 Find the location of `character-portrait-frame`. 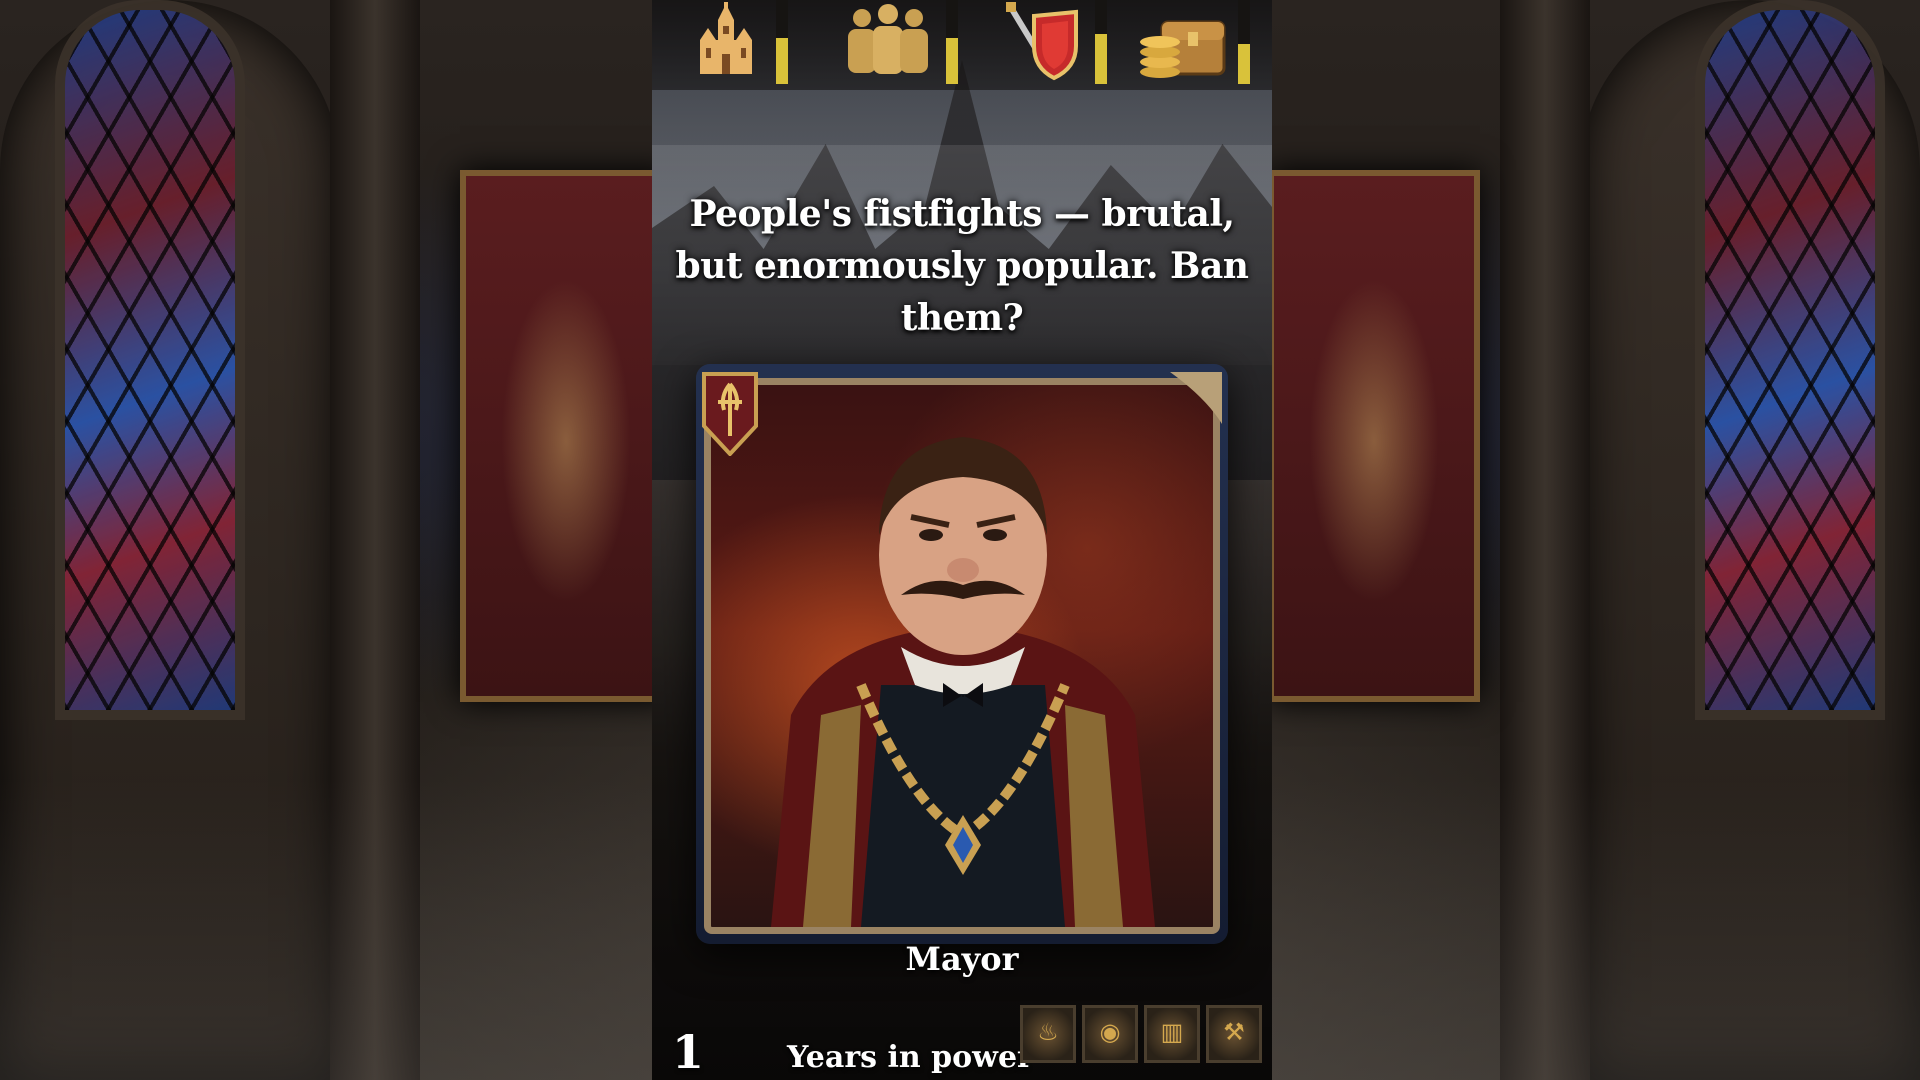

character-portrait-frame is located at coordinates (962, 656).